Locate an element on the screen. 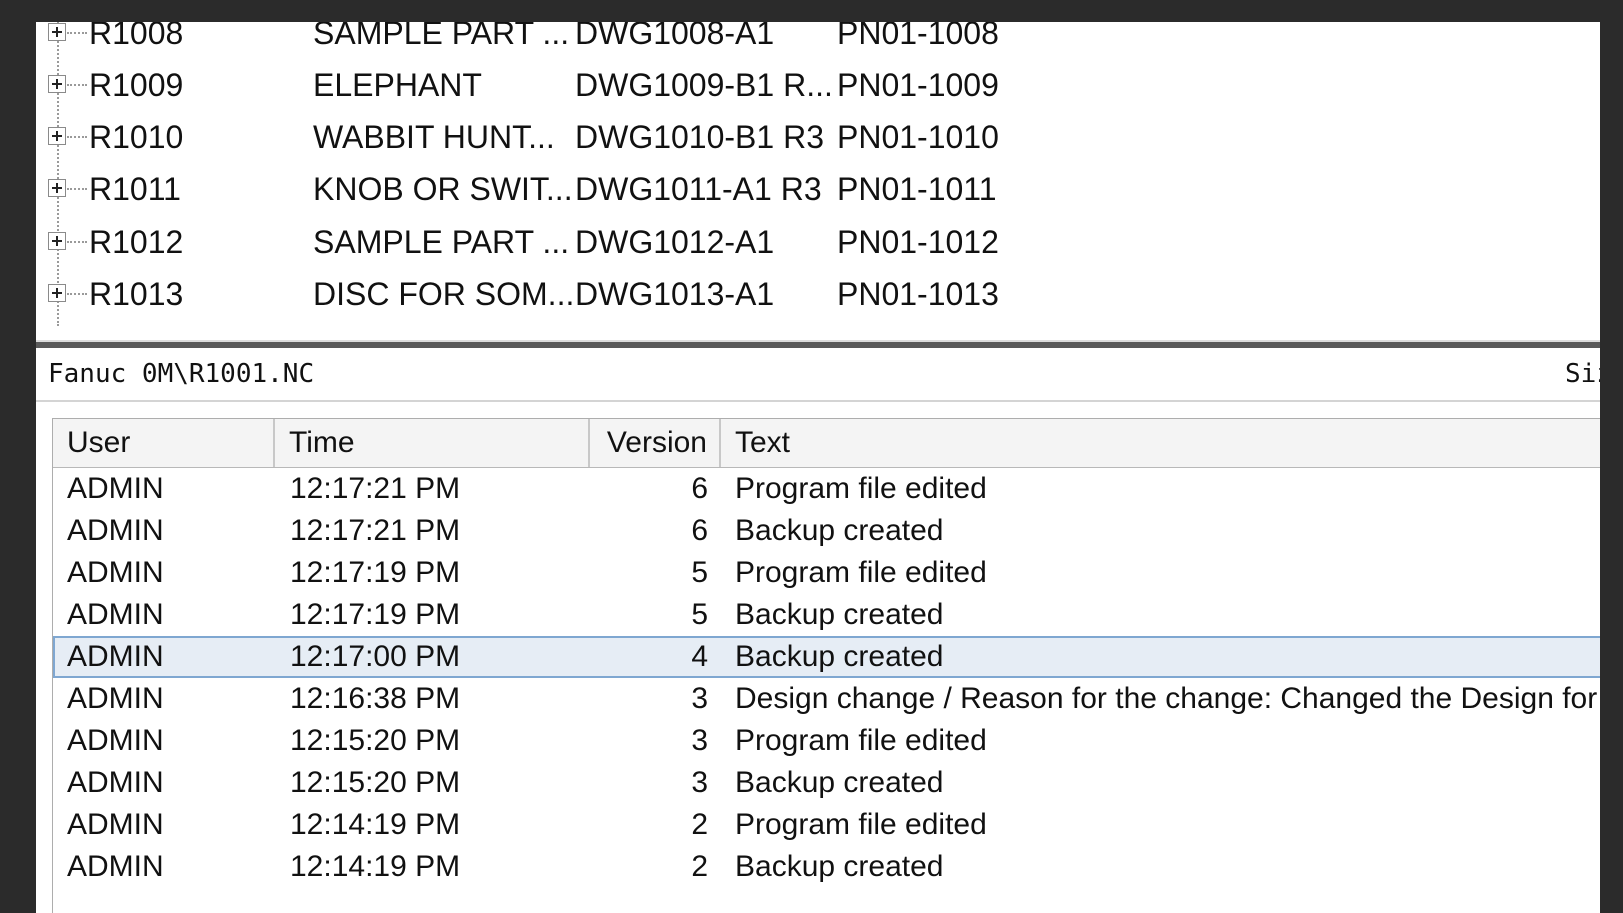 Image resolution: width=1623 pixels, height=913 pixels. history-row: ADMIN 12:17:21 PM 6 Program file edited is located at coordinates (826, 489).